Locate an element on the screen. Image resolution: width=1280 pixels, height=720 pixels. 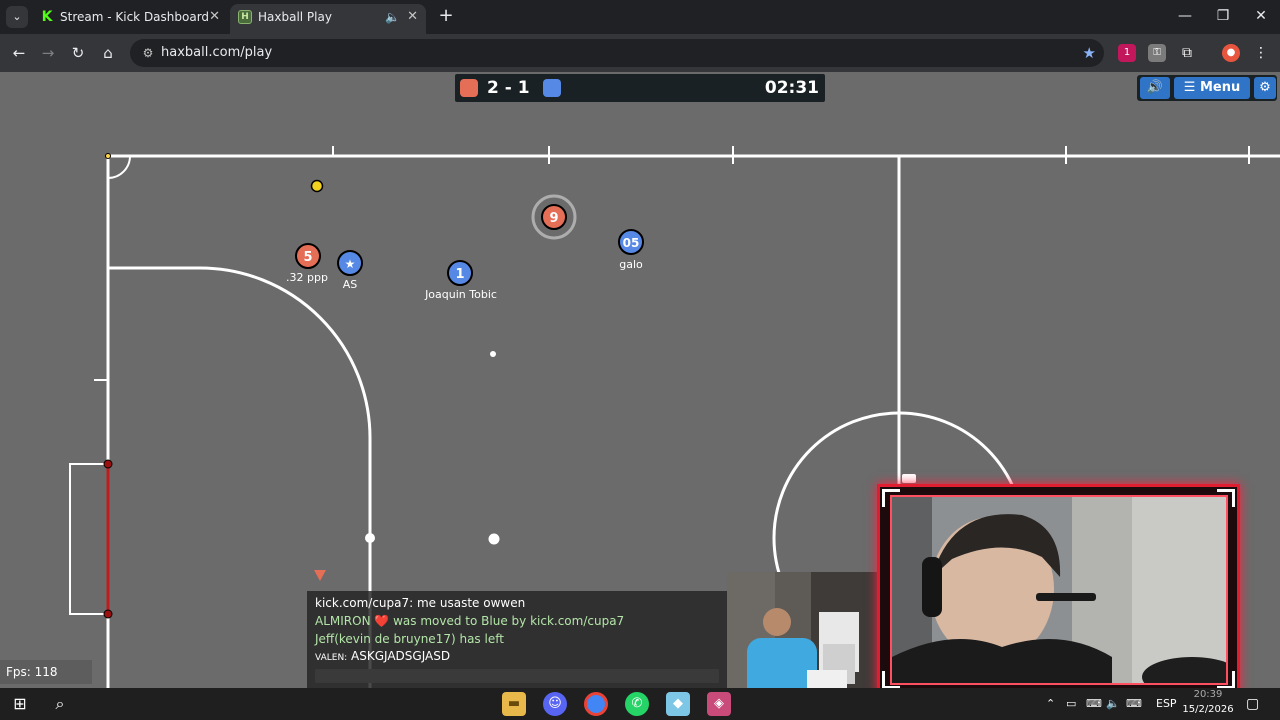
language-indicator: ESP is located at coordinates (1166, 704).